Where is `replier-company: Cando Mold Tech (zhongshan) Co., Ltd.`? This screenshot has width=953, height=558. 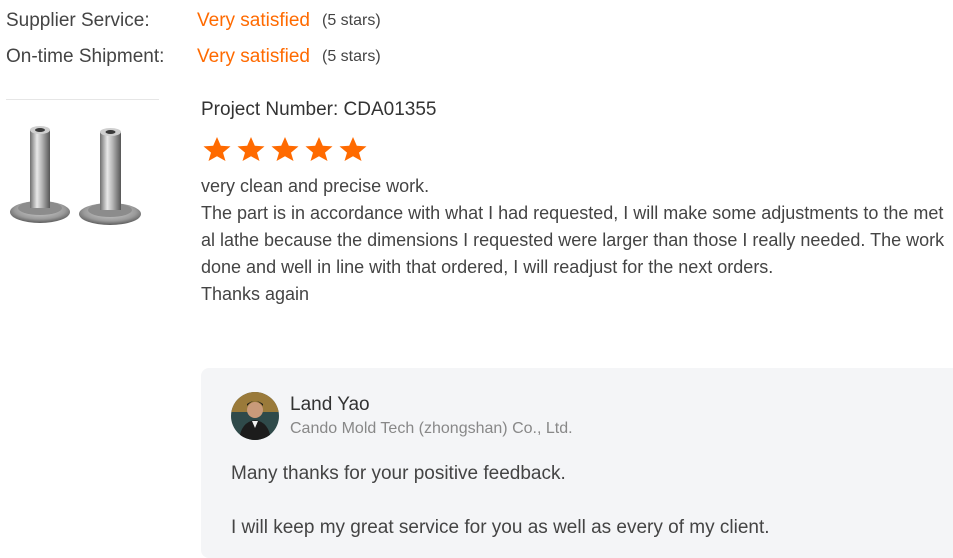 replier-company: Cando Mold Tech (zhongshan) Co., Ltd. is located at coordinates (431, 428).